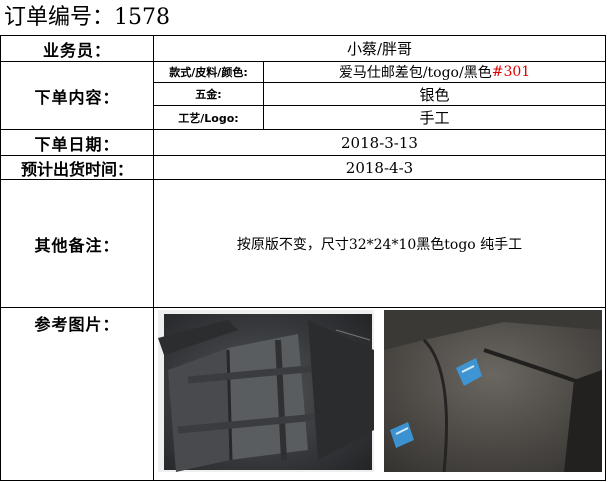  Describe the element at coordinates (434, 94) in the screenshot. I see `hardware-value: 银色` at that location.